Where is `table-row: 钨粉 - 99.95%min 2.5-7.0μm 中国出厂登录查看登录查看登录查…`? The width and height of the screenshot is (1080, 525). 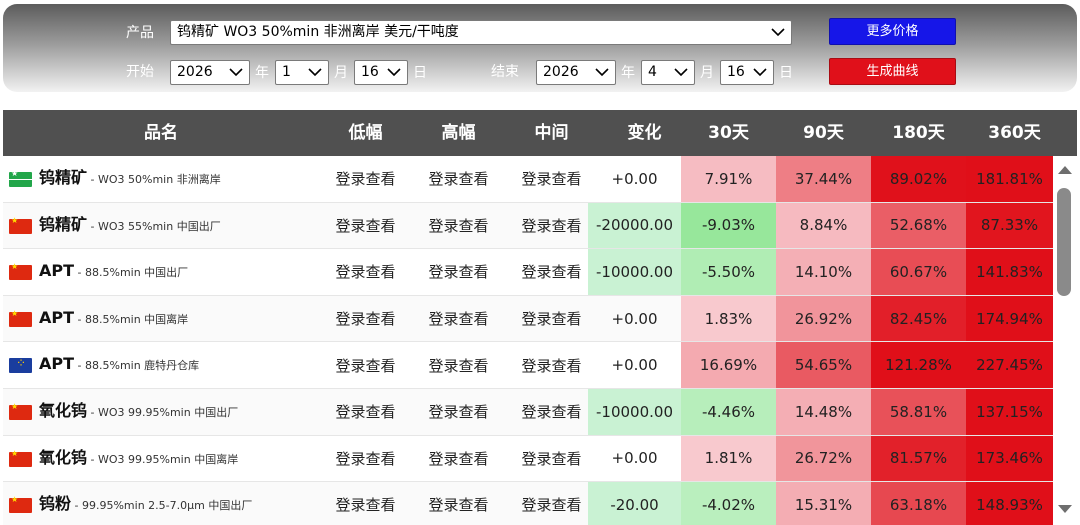 table-row: 钨粉 - 99.95%min 2.5-7.0μm 中国出厂登录查看登录查看登录查… is located at coordinates (528, 503).